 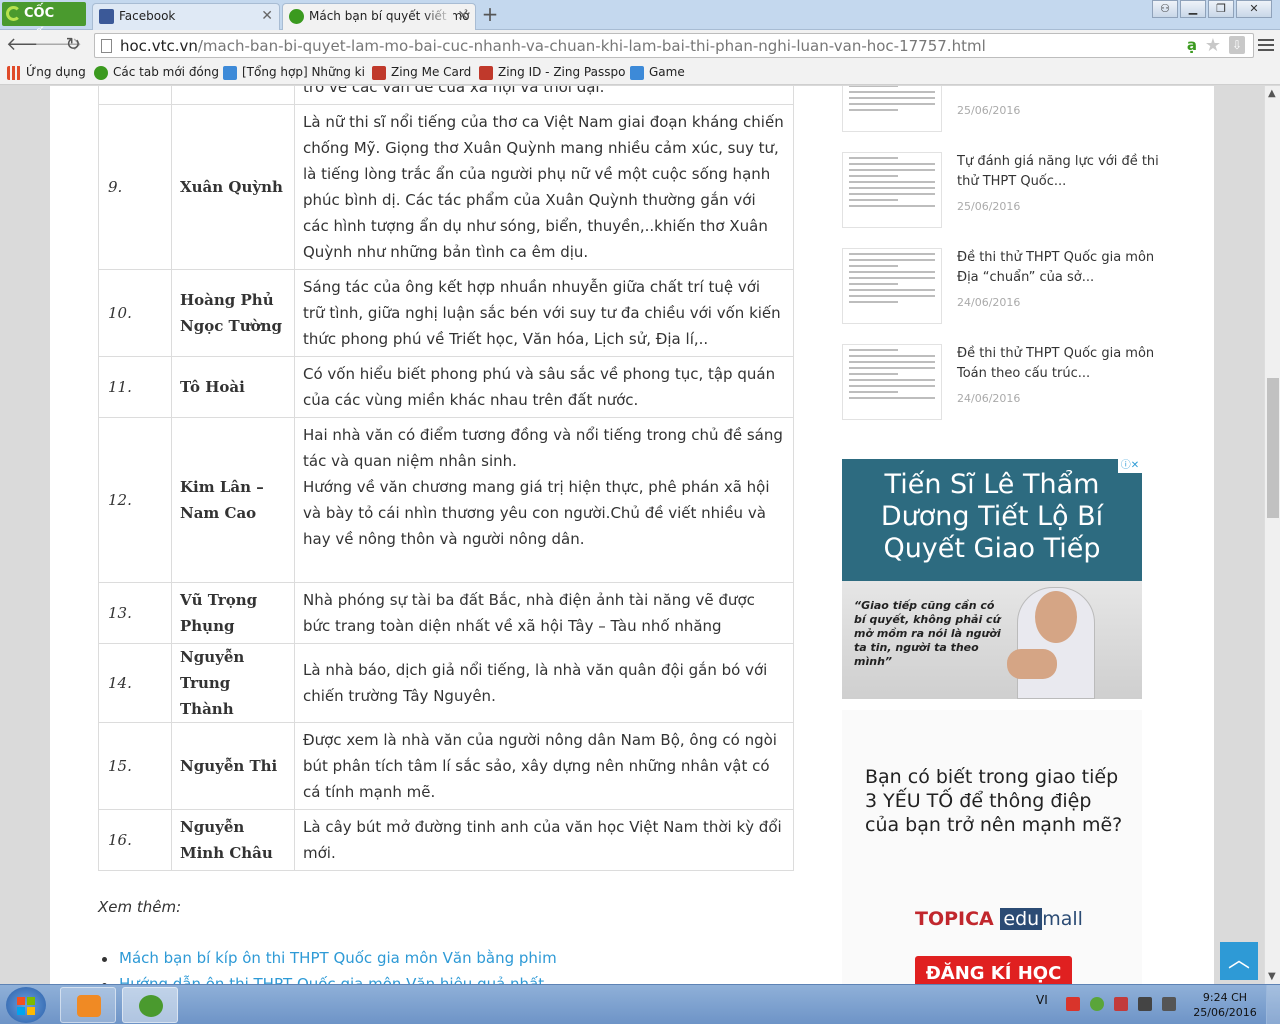 I want to click on update-icon, so click(x=1097, y=1004).